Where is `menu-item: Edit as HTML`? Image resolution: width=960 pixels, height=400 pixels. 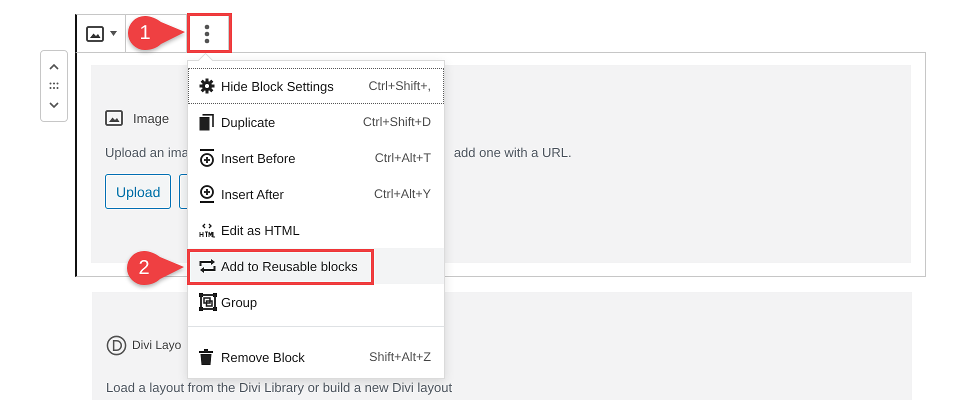 menu-item: Edit as HTML is located at coordinates (316, 230).